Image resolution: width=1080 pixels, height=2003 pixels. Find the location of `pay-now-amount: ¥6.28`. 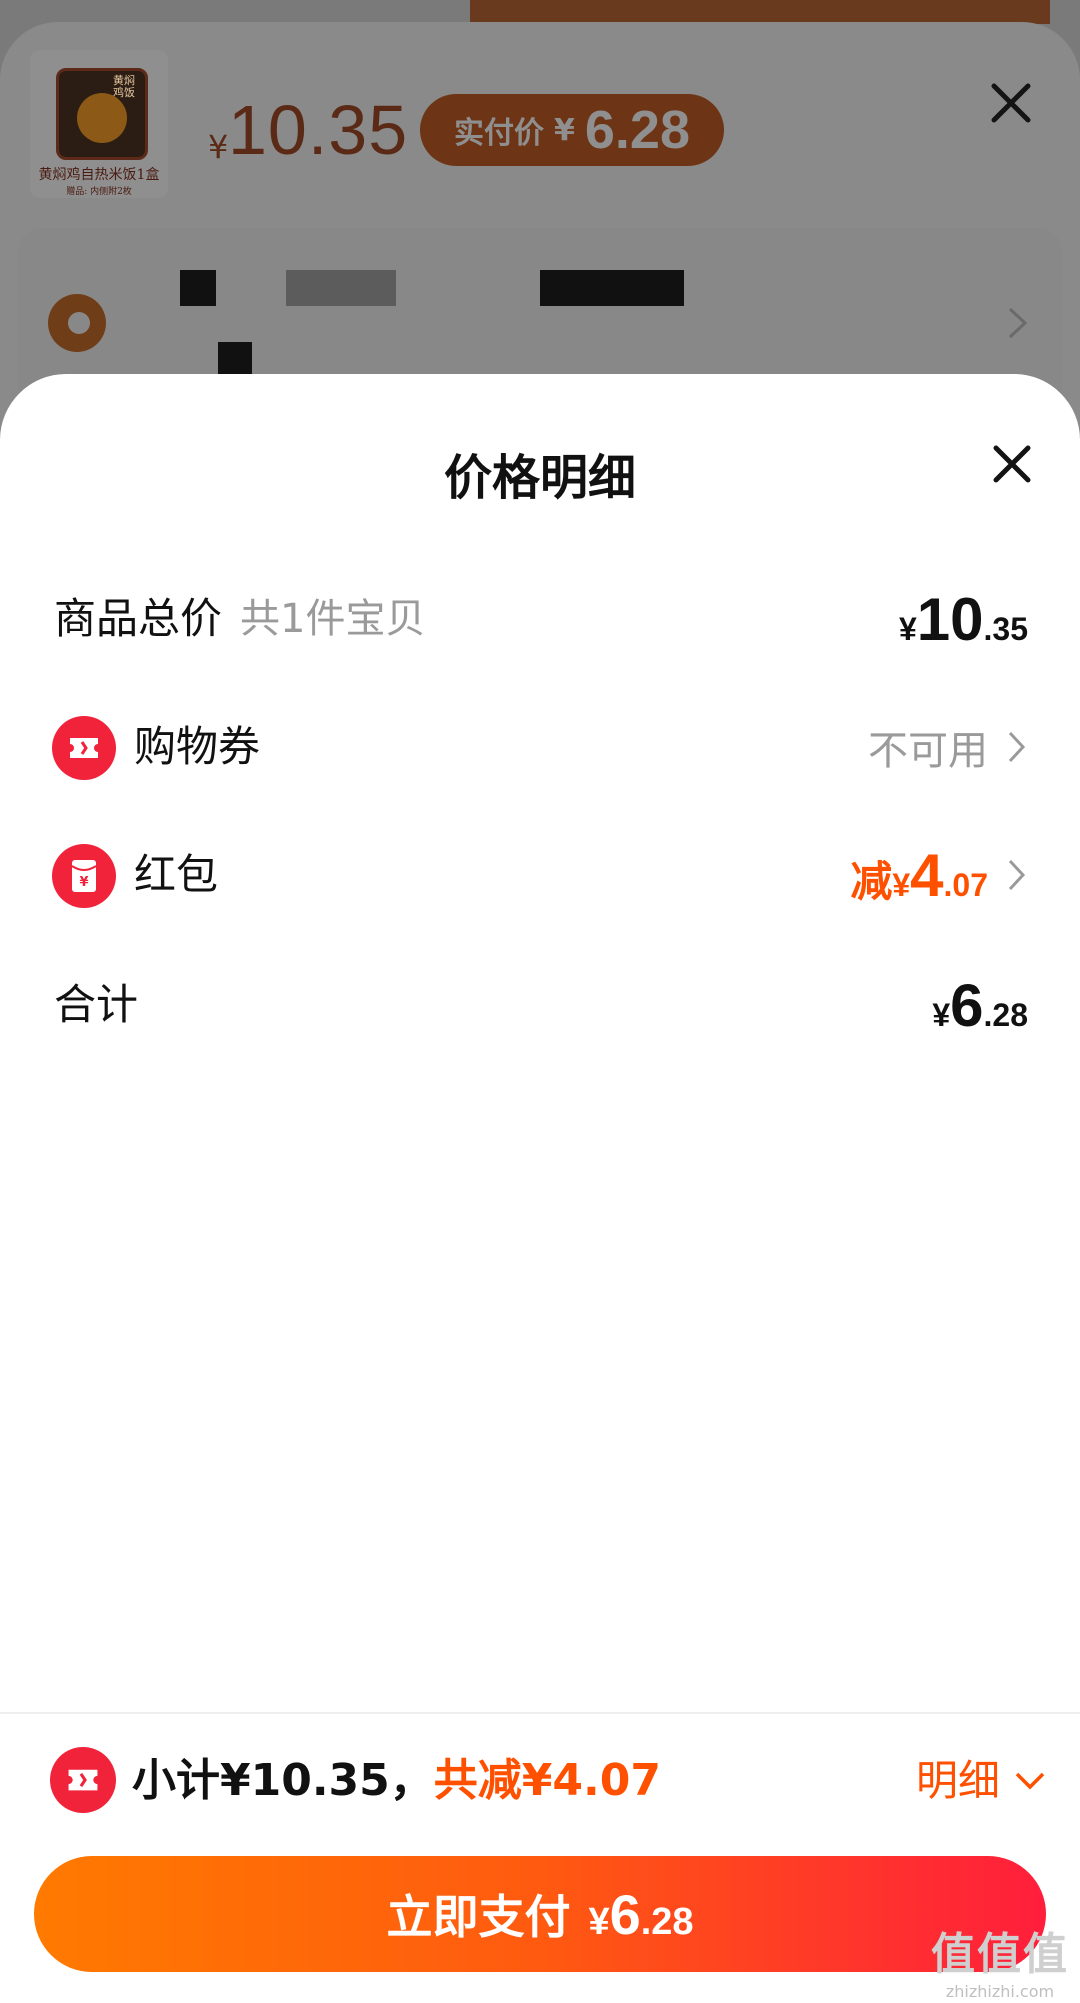

pay-now-amount: ¥6.28 is located at coordinates (640, 1914).